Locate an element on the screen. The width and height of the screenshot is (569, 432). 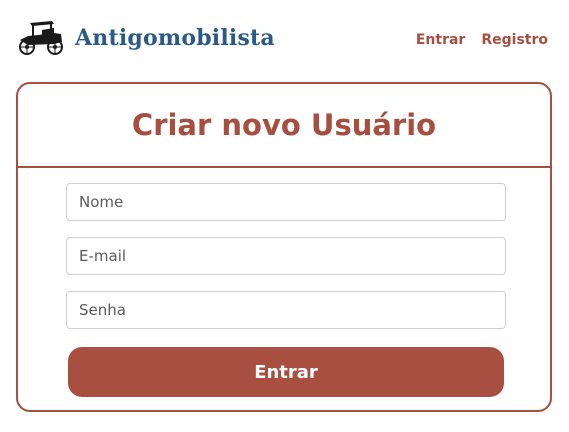
name-field is located at coordinates (286, 202).